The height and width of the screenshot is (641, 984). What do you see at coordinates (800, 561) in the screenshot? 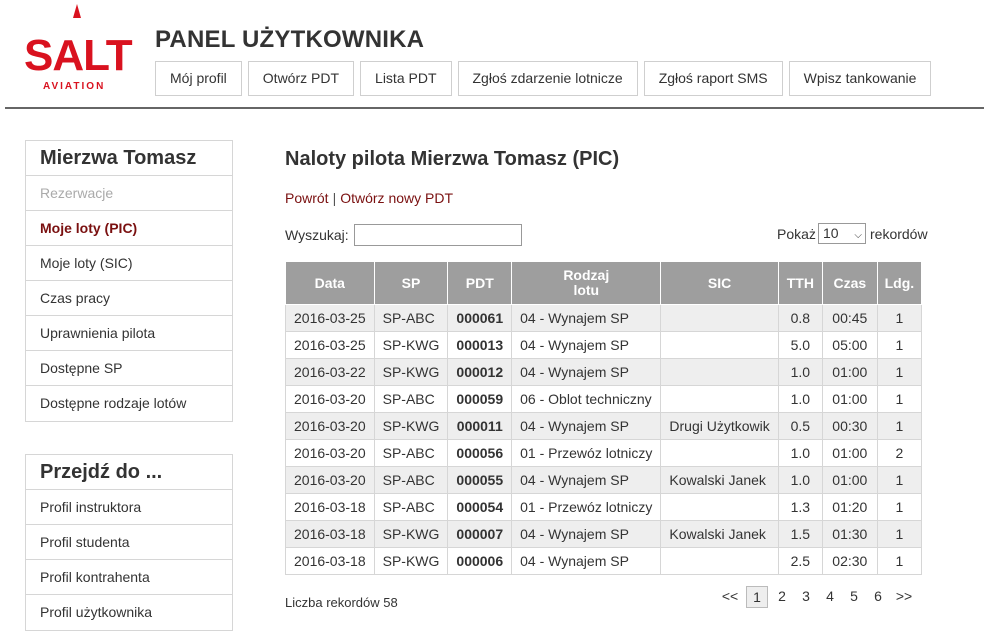
I see `cell-tth: 2.5` at bounding box center [800, 561].